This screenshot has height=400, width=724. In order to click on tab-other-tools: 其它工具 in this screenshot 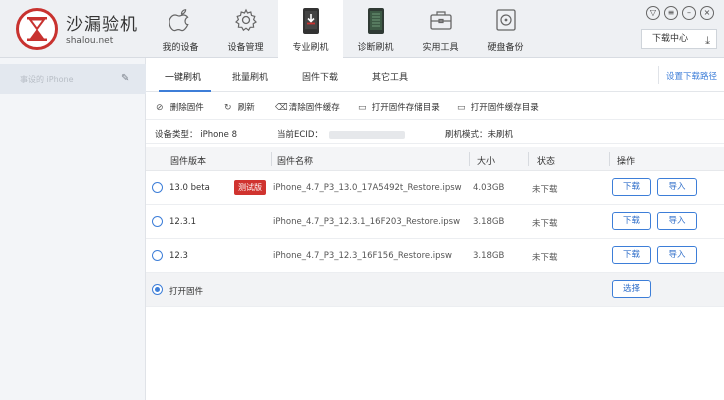, I will do `click(390, 76)`.